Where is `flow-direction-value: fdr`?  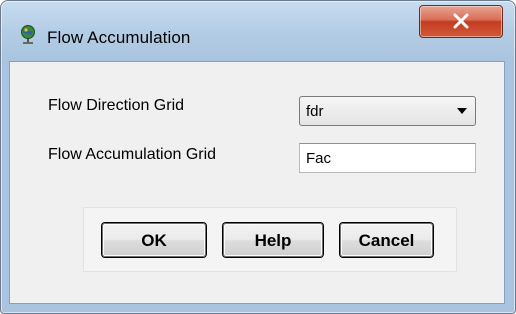 flow-direction-value: fdr is located at coordinates (315, 111).